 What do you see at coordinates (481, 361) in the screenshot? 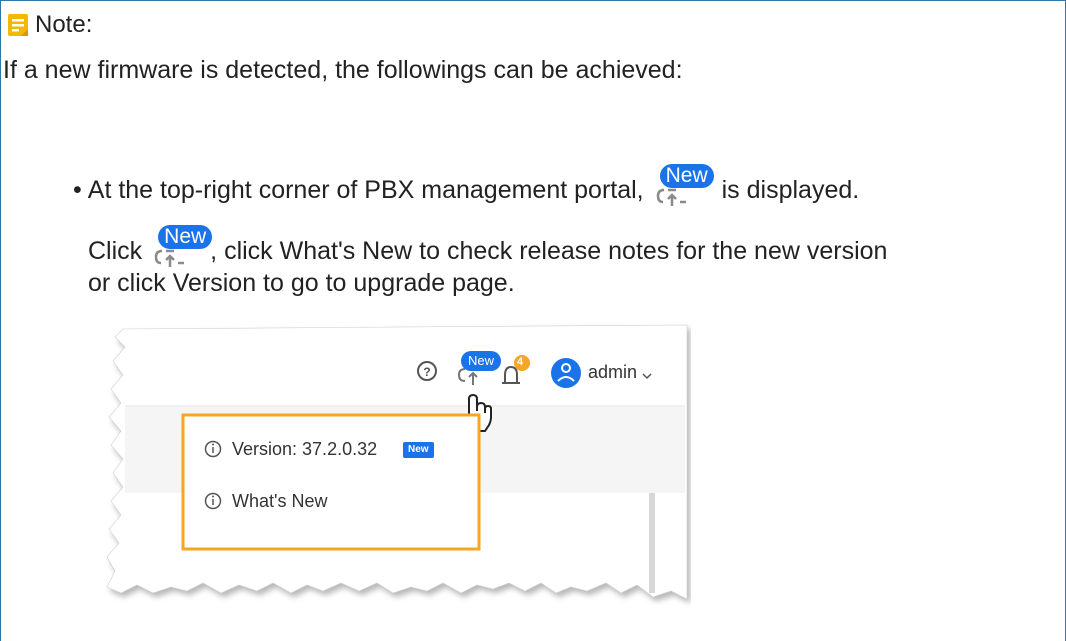
I see `portal-new-badge: New` at bounding box center [481, 361].